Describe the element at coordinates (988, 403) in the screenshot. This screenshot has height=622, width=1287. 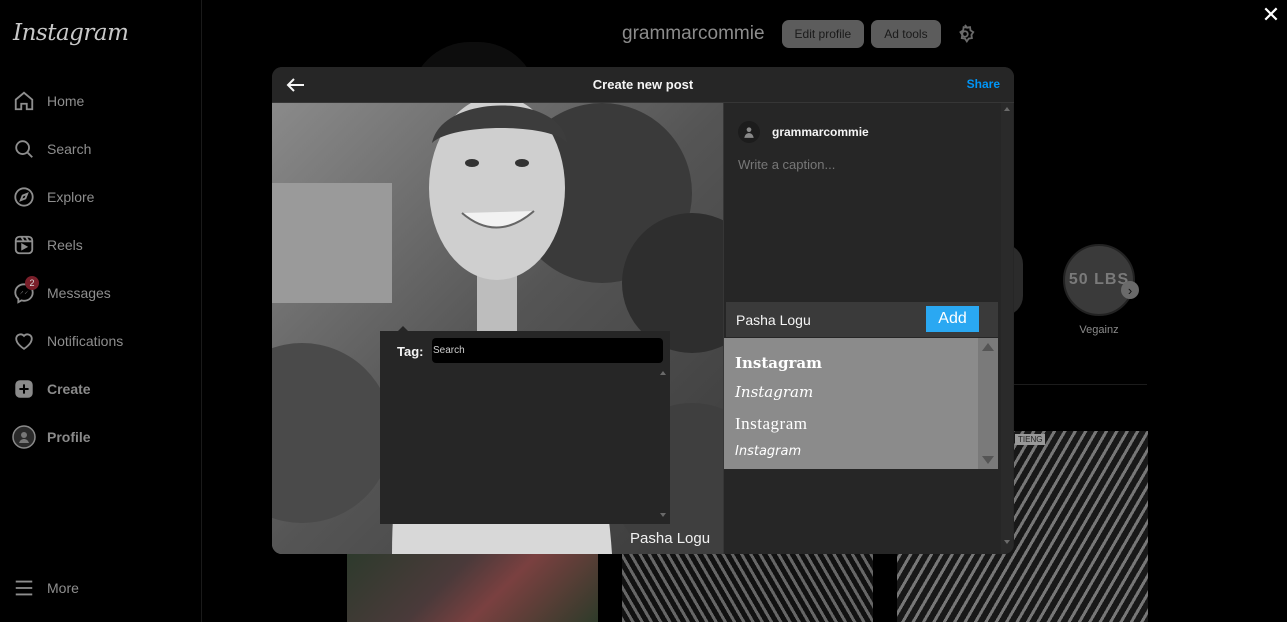
I see `font-list-scrollbar` at that location.